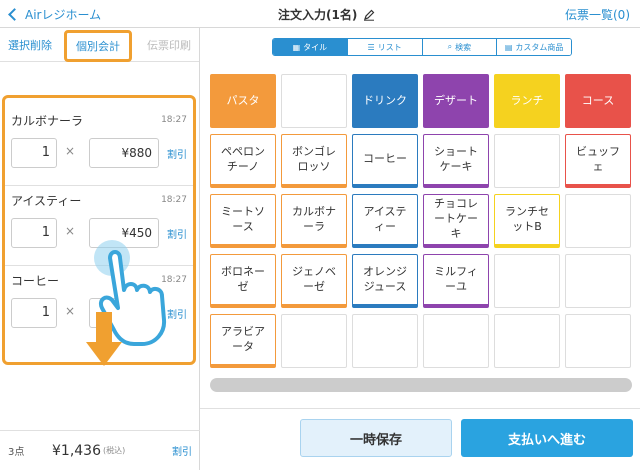 This screenshot has width=640, height=470. I want to click on menu-item-tile: オレンジ ジュース, so click(385, 281).